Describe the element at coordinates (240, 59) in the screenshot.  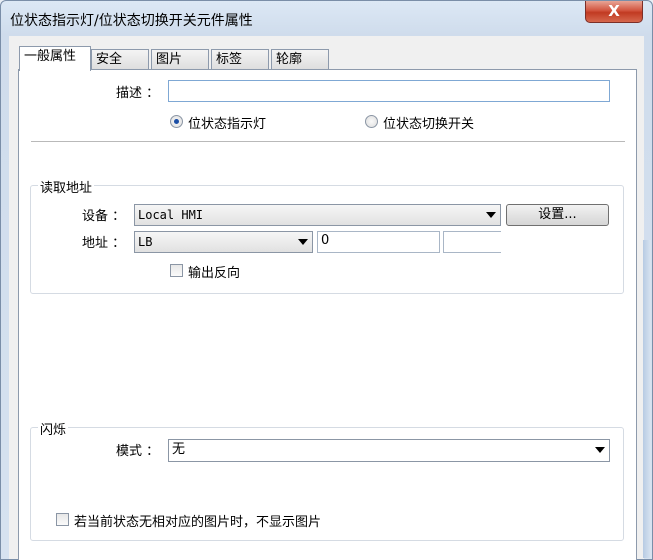
I see `tab-label: 标签` at that location.